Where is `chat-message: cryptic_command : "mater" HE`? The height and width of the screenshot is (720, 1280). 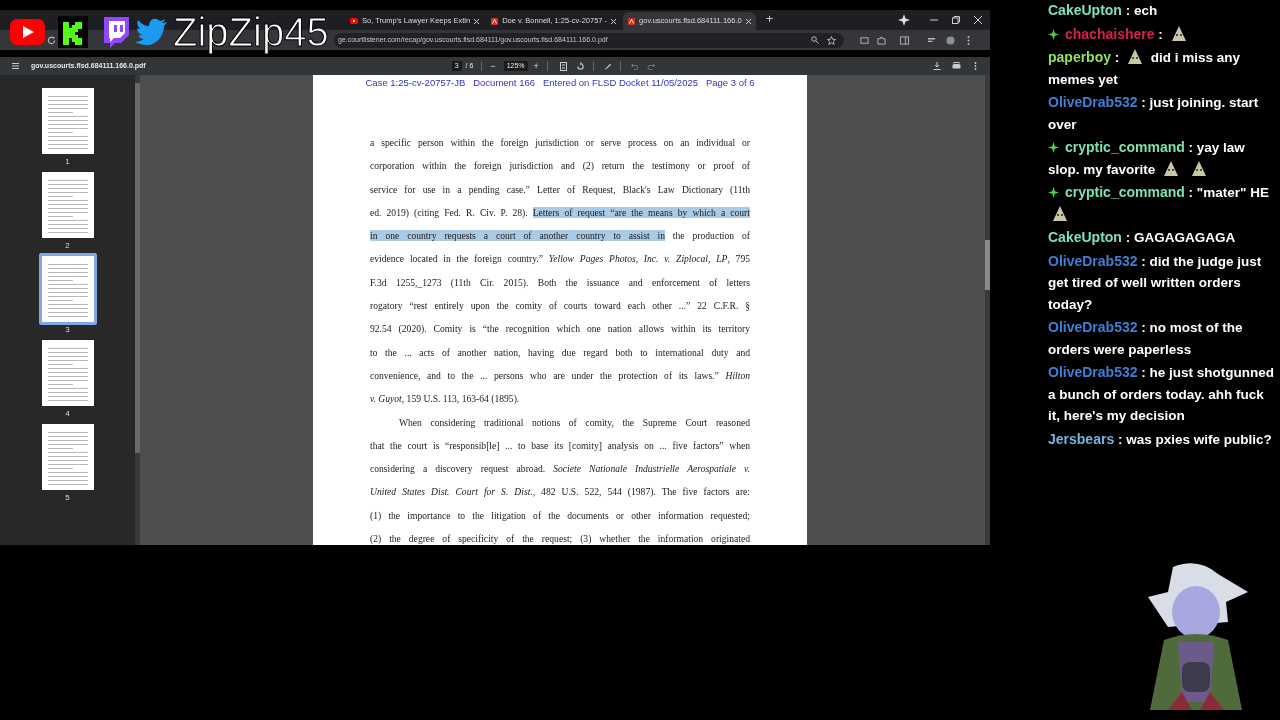
chat-message: cryptic_command : "mater" HE is located at coordinates (1160, 203).